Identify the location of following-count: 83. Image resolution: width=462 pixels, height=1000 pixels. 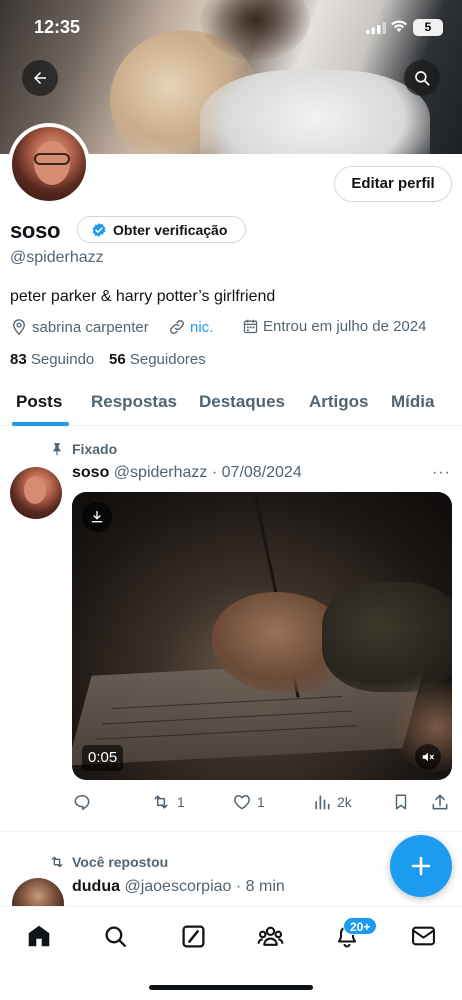
(18, 359).